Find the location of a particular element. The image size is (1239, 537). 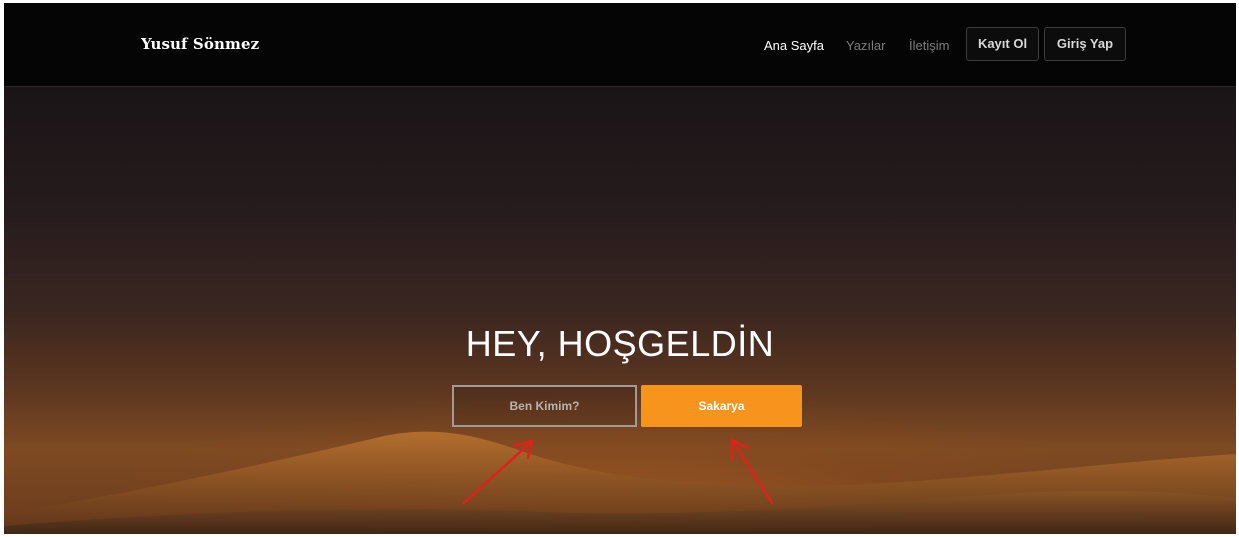

register-button: Kayıt Ol is located at coordinates (1002, 44).